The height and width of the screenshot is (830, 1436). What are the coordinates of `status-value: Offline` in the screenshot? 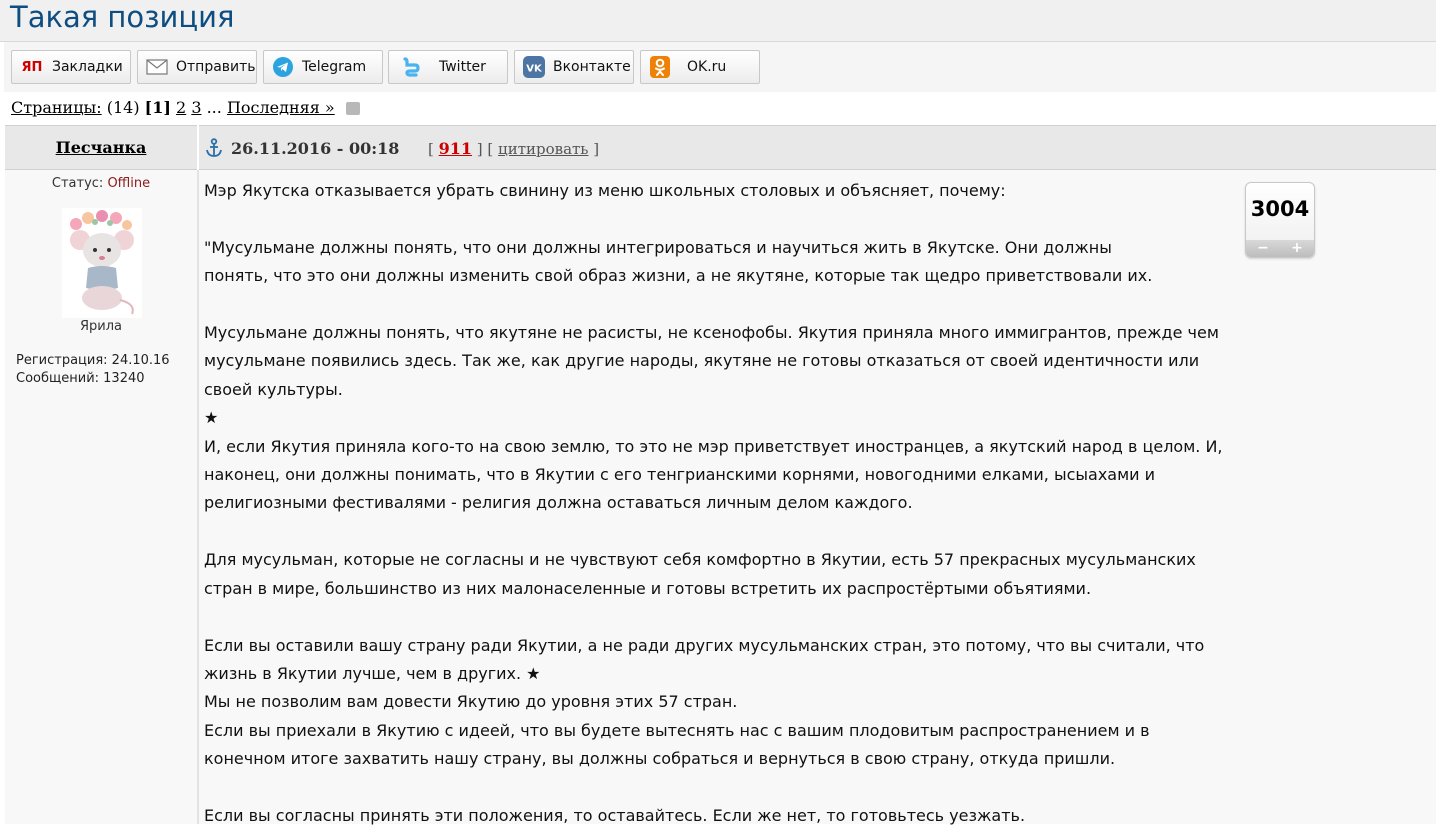 It's located at (129, 183).